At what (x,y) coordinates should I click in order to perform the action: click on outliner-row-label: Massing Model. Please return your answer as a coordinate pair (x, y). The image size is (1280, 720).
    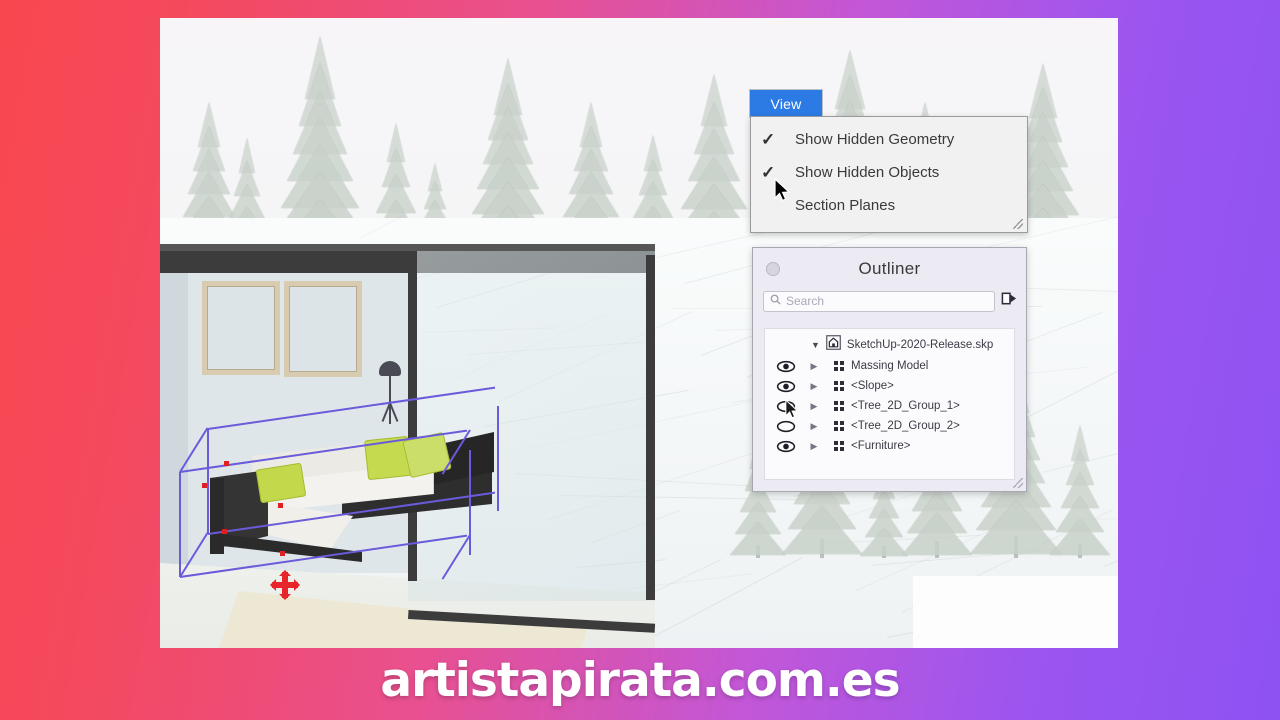
    Looking at the image, I should click on (890, 366).